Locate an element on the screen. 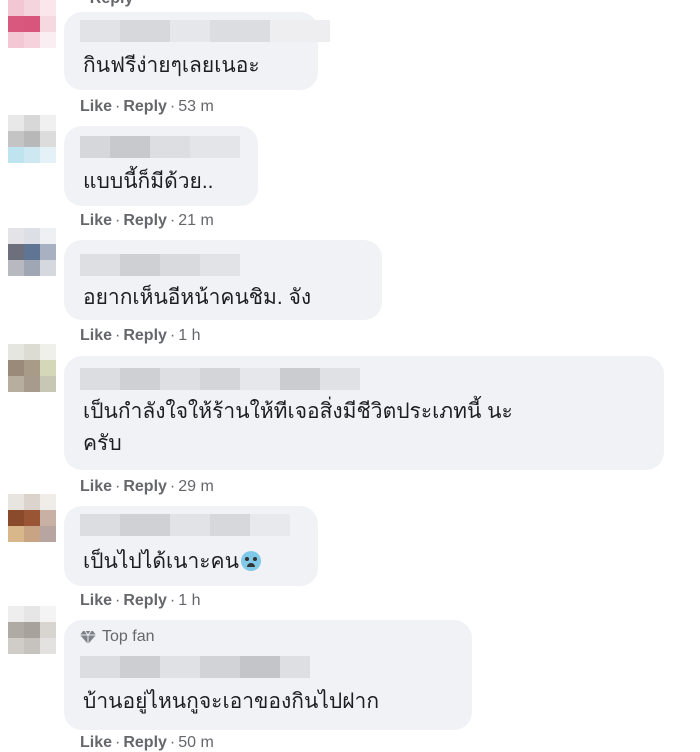 The image size is (700, 752). comment-bubble: อยากเห็นอีหน้าคนชิม. จัง is located at coordinates (223, 280).